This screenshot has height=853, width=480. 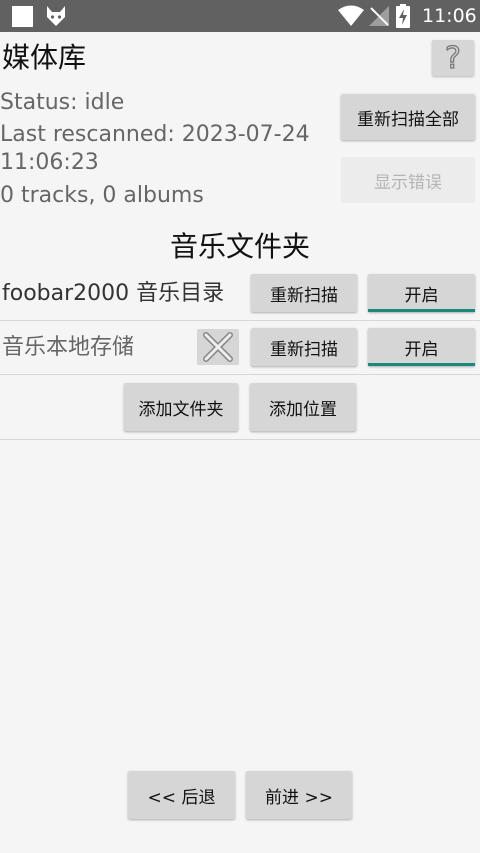 I want to click on help-button: ?, so click(x=453, y=58).